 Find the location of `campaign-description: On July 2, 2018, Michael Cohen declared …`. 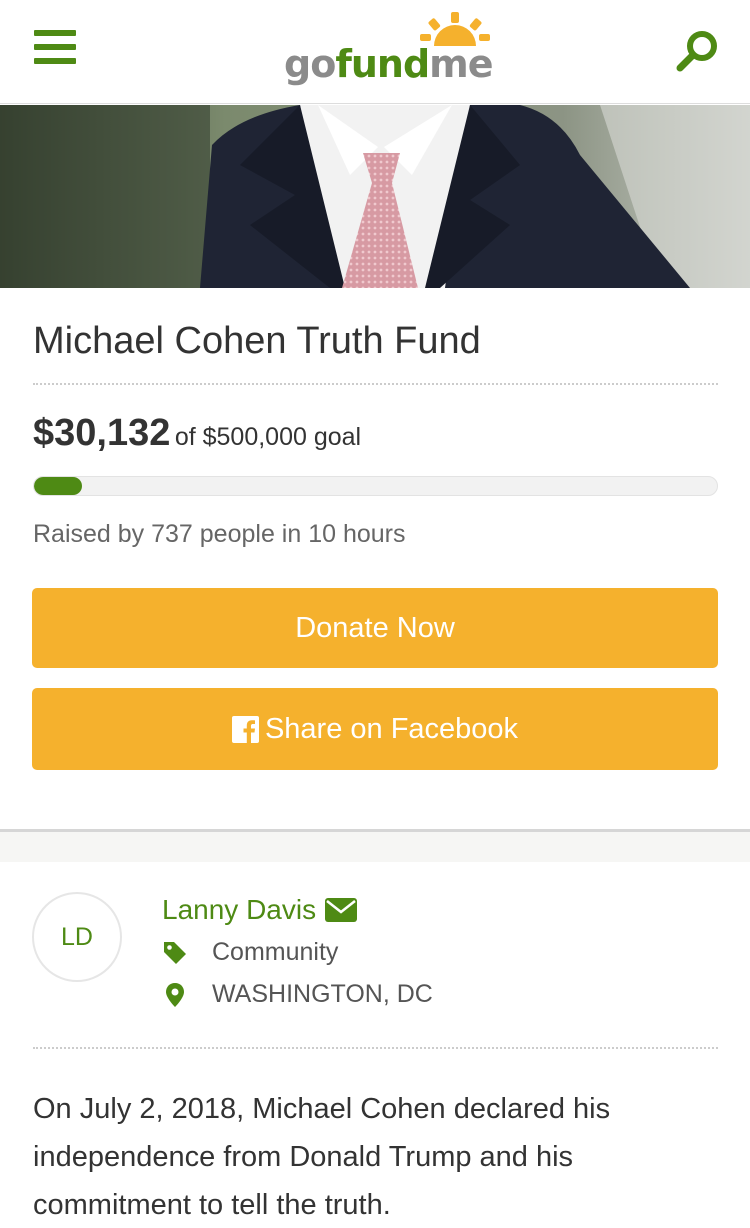

campaign-description: On July 2, 2018, Michael Cohen declared … is located at coordinates (322, 1157).